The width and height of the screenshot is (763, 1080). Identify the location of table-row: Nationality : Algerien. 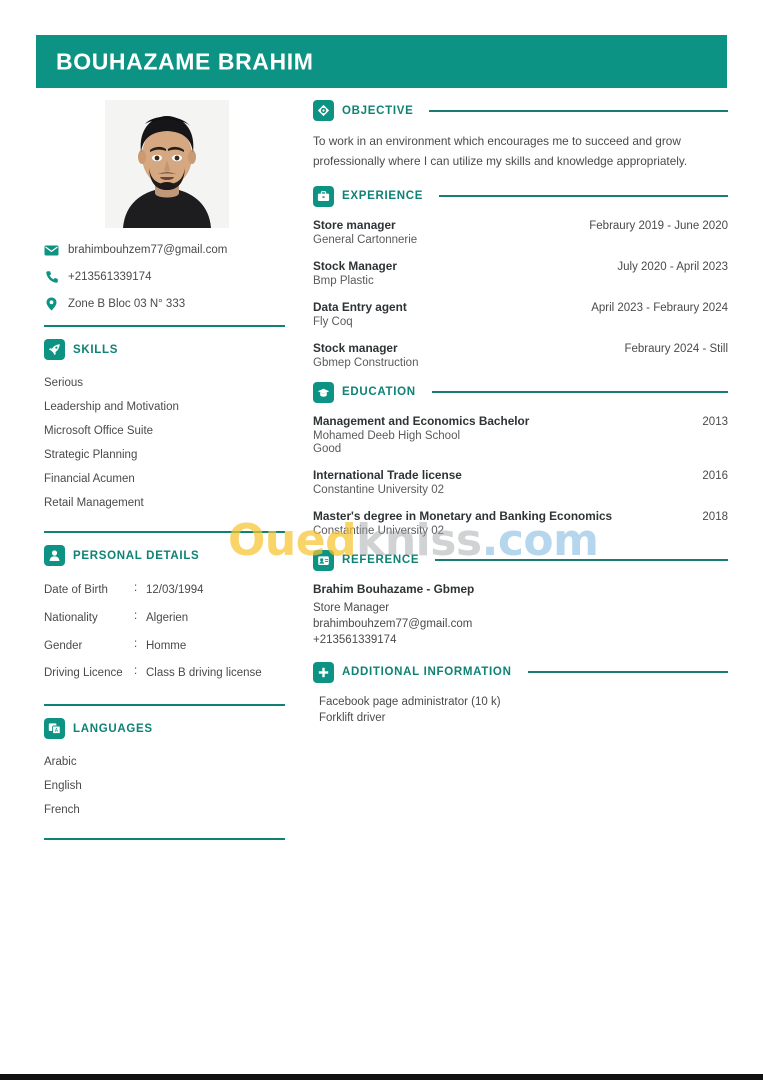
(166, 619).